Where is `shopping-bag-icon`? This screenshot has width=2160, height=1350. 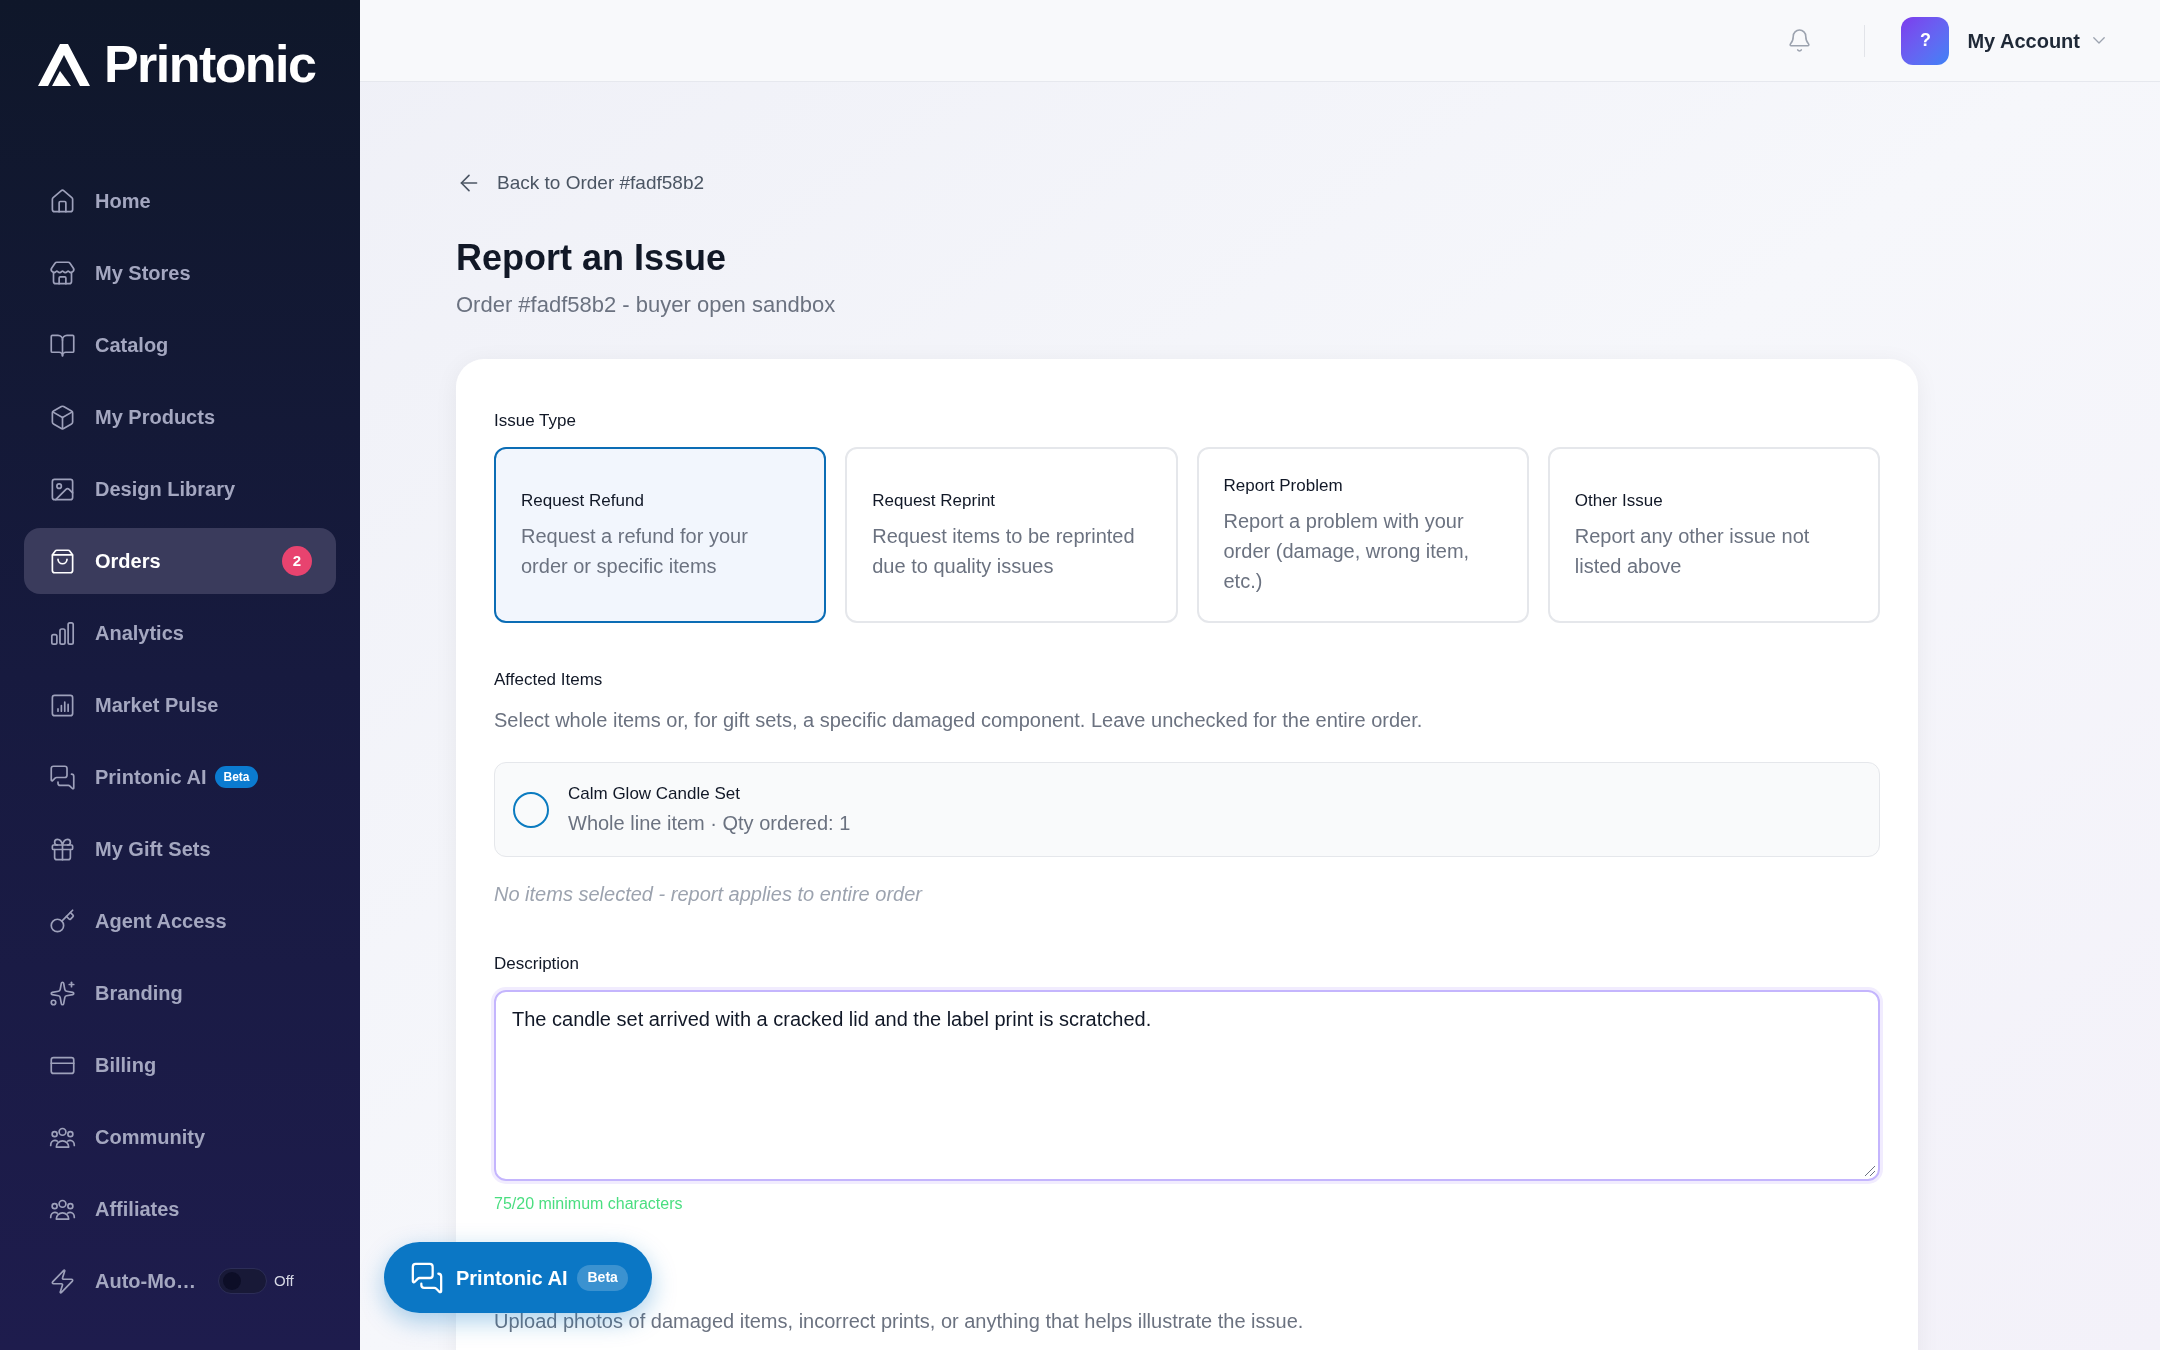
shopping-bag-icon is located at coordinates (62, 561).